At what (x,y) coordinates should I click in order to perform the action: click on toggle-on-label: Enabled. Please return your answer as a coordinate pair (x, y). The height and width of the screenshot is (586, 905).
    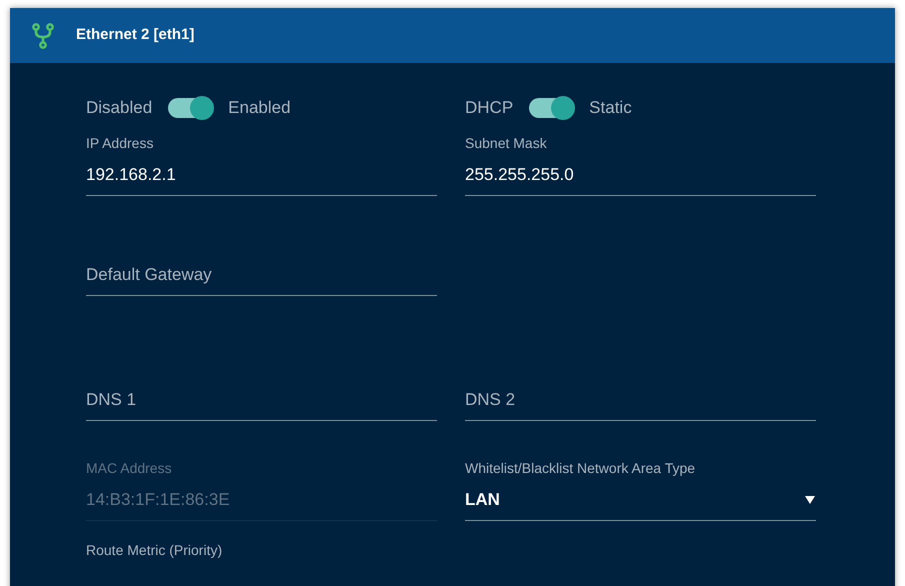
    Looking at the image, I should click on (259, 108).